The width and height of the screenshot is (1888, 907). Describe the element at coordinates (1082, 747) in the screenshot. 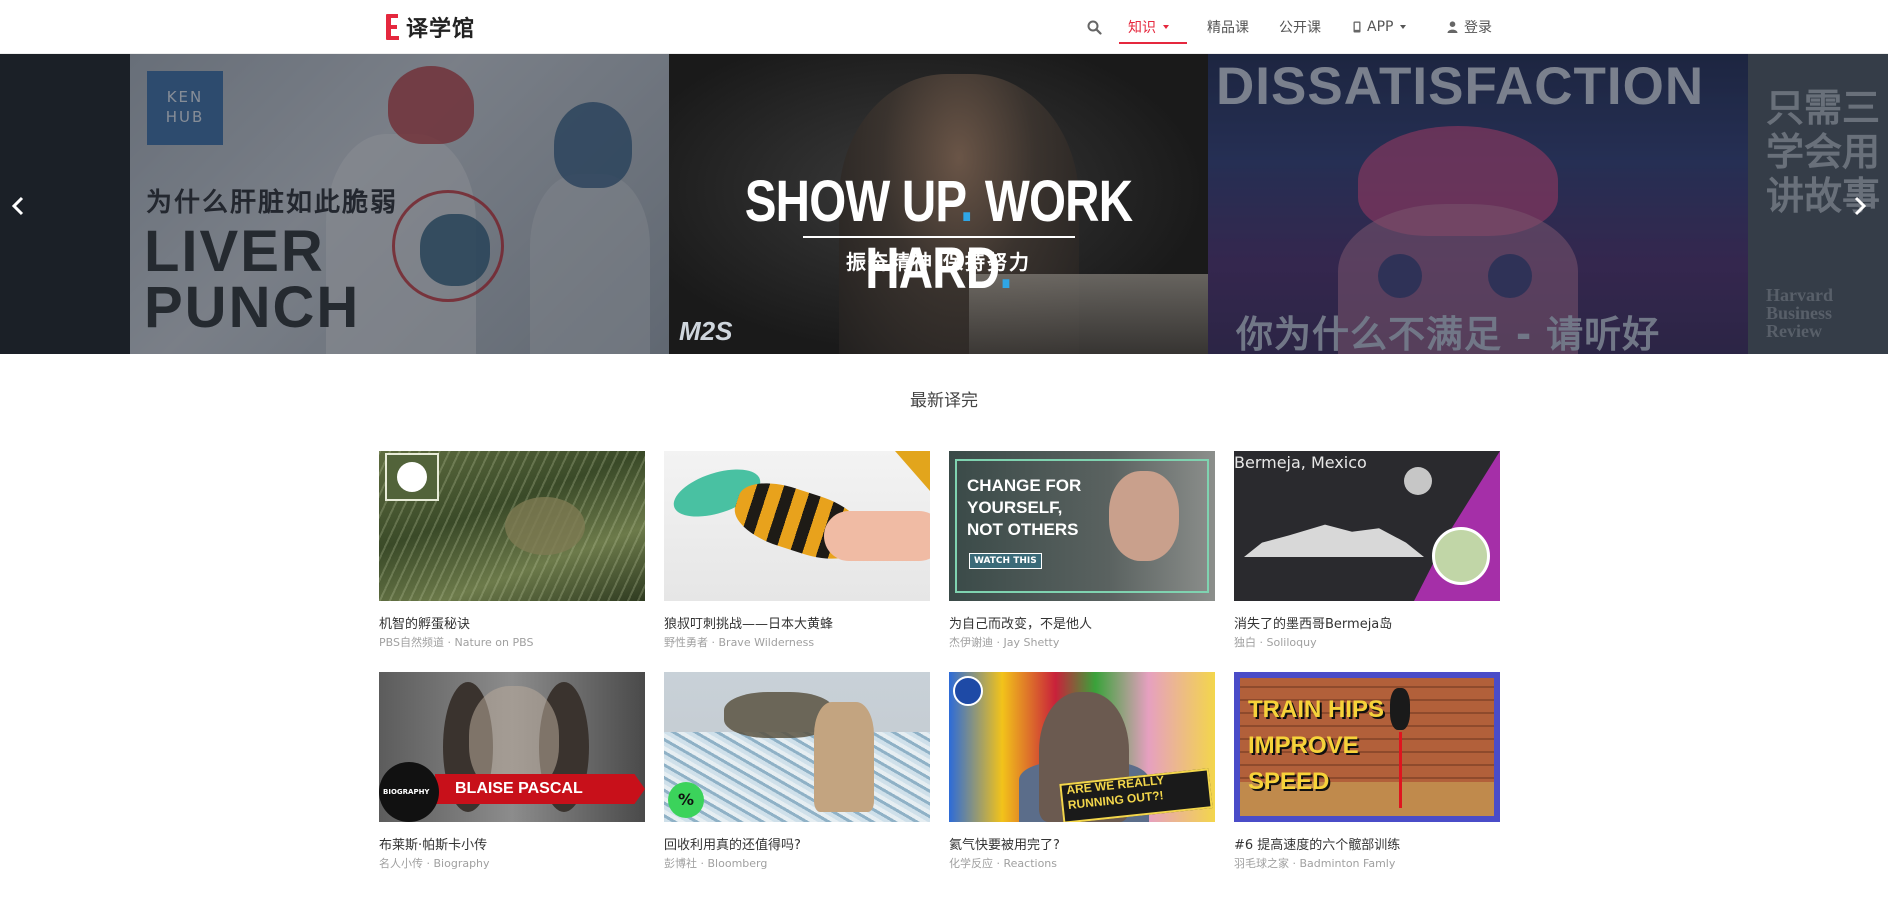

I see `video-thumbnail: ARE WE REALLY RUNNING OUT?!` at that location.